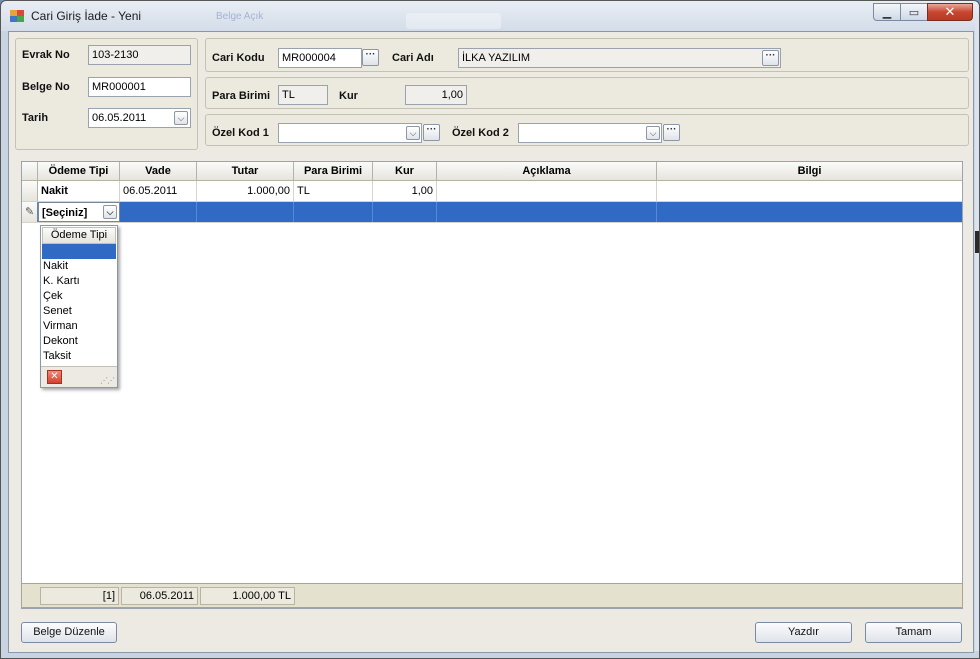 The height and width of the screenshot is (659, 980). Describe the element at coordinates (241, 96) in the screenshot. I see `para-birimi-label: Para Birimi` at that location.